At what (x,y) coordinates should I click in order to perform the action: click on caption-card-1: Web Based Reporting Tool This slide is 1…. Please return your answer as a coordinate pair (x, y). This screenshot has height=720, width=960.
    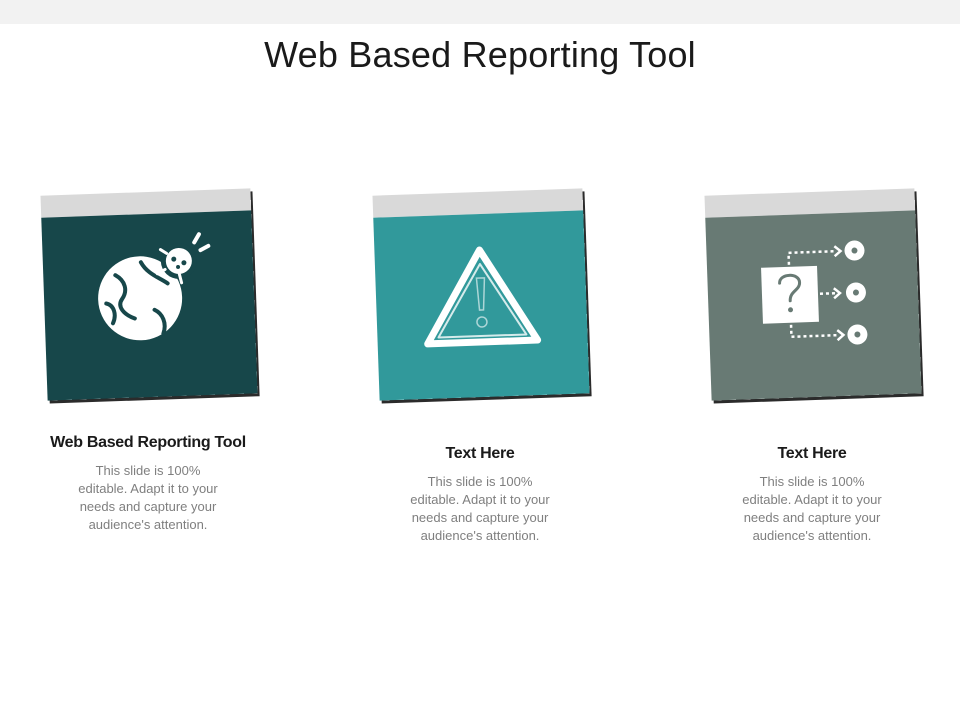
    Looking at the image, I should click on (148, 483).